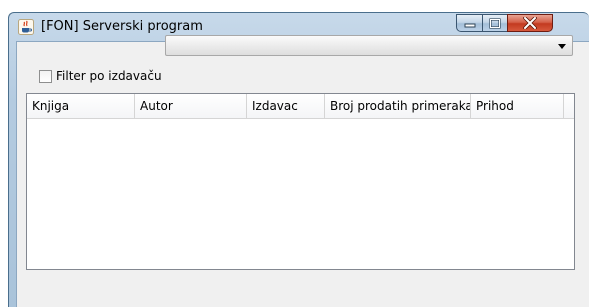 The image size is (589, 307). I want to click on maximize-button, so click(495, 23).